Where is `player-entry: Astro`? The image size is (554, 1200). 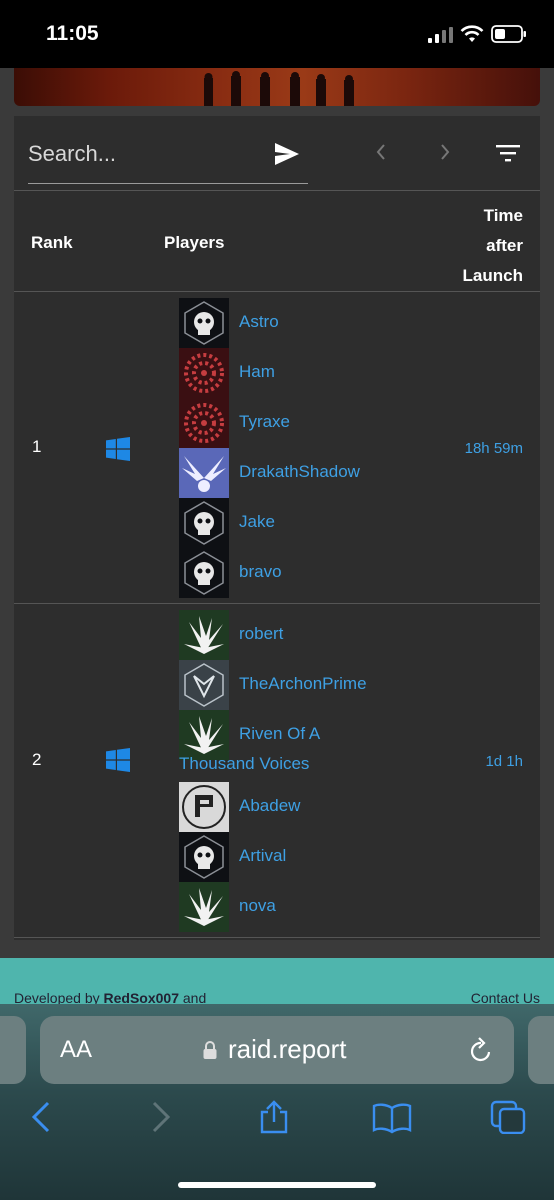
player-entry: Astro is located at coordinates (354, 323).